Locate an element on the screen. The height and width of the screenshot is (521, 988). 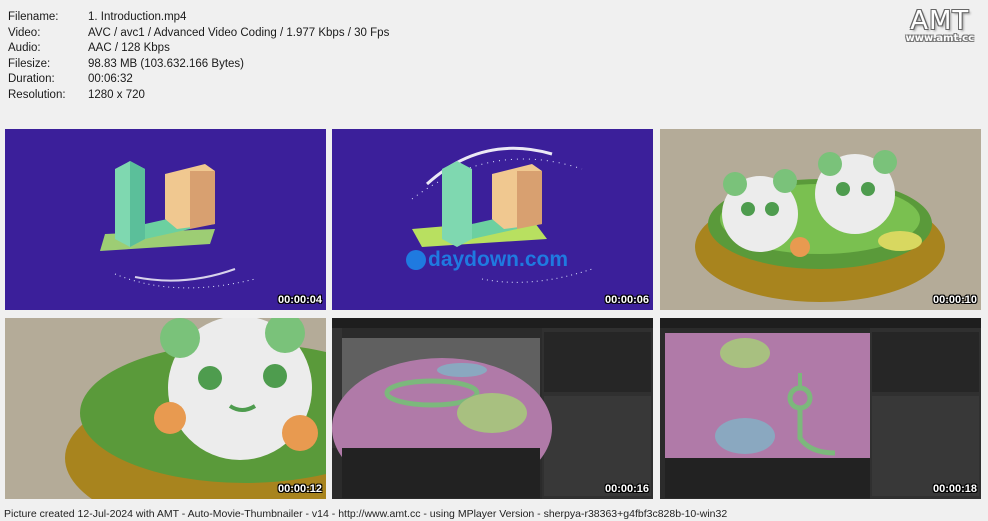
bento-pandas-frame is located at coordinates (820, 219).